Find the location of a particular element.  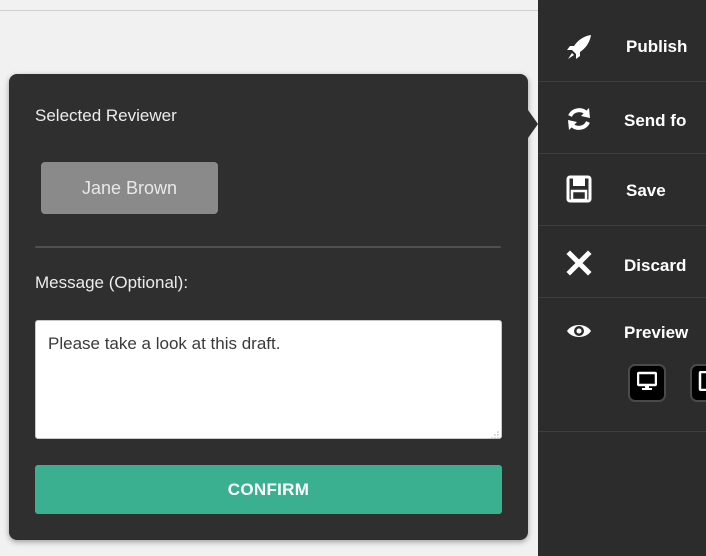

sidebar-item-preview: Preview is located at coordinates (622, 365).